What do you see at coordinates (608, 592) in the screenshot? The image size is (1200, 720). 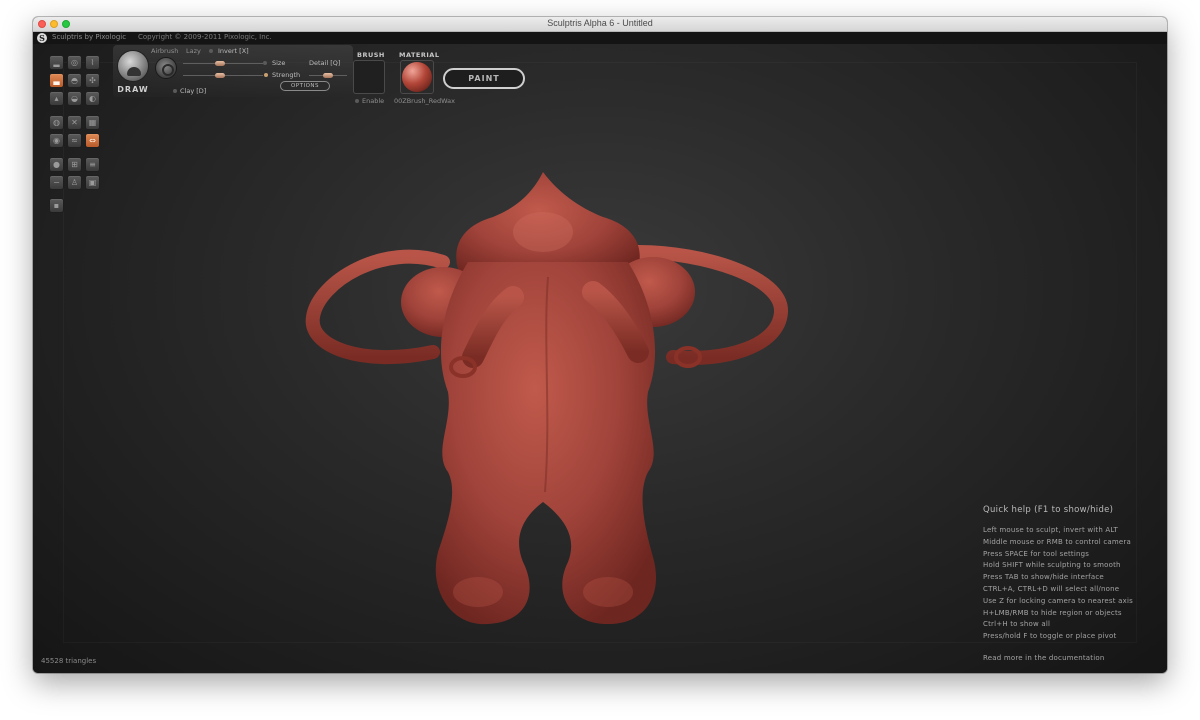 I see `right-foot-highlight` at bounding box center [608, 592].